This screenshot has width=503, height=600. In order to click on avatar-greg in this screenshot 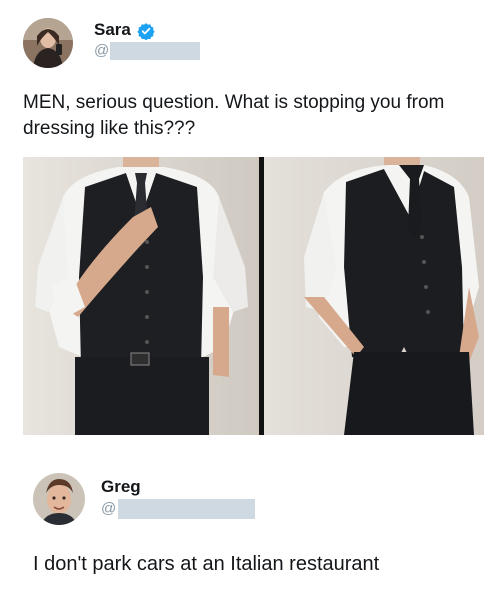, I will do `click(59, 499)`.